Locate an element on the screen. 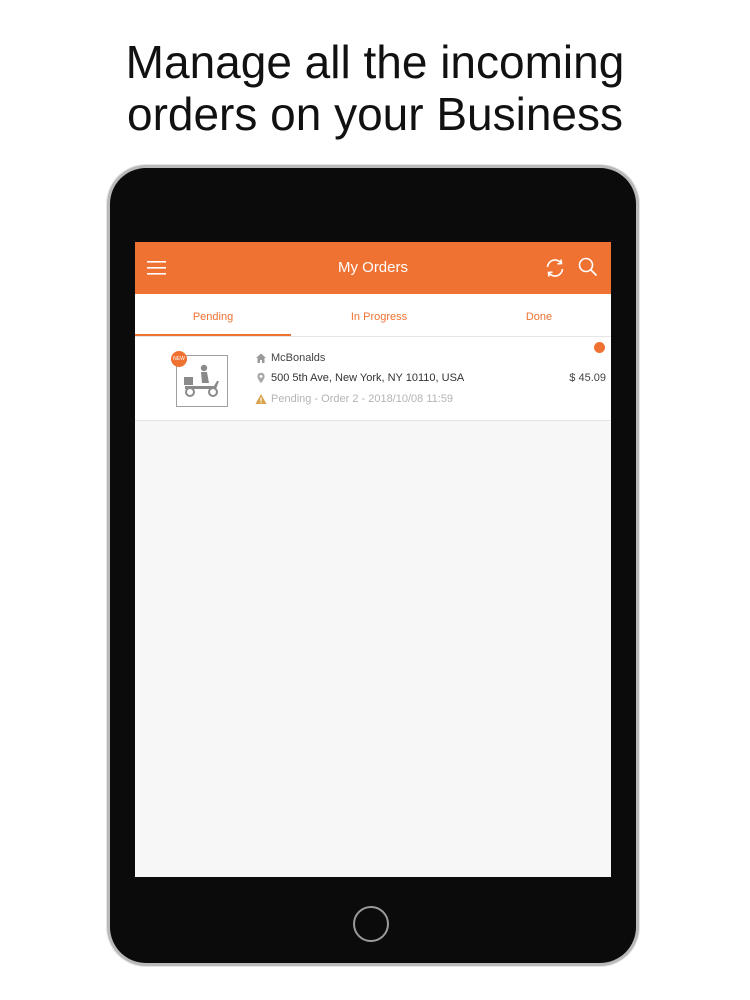 This screenshot has width=750, height=1000. tablet-home-button is located at coordinates (371, 924).